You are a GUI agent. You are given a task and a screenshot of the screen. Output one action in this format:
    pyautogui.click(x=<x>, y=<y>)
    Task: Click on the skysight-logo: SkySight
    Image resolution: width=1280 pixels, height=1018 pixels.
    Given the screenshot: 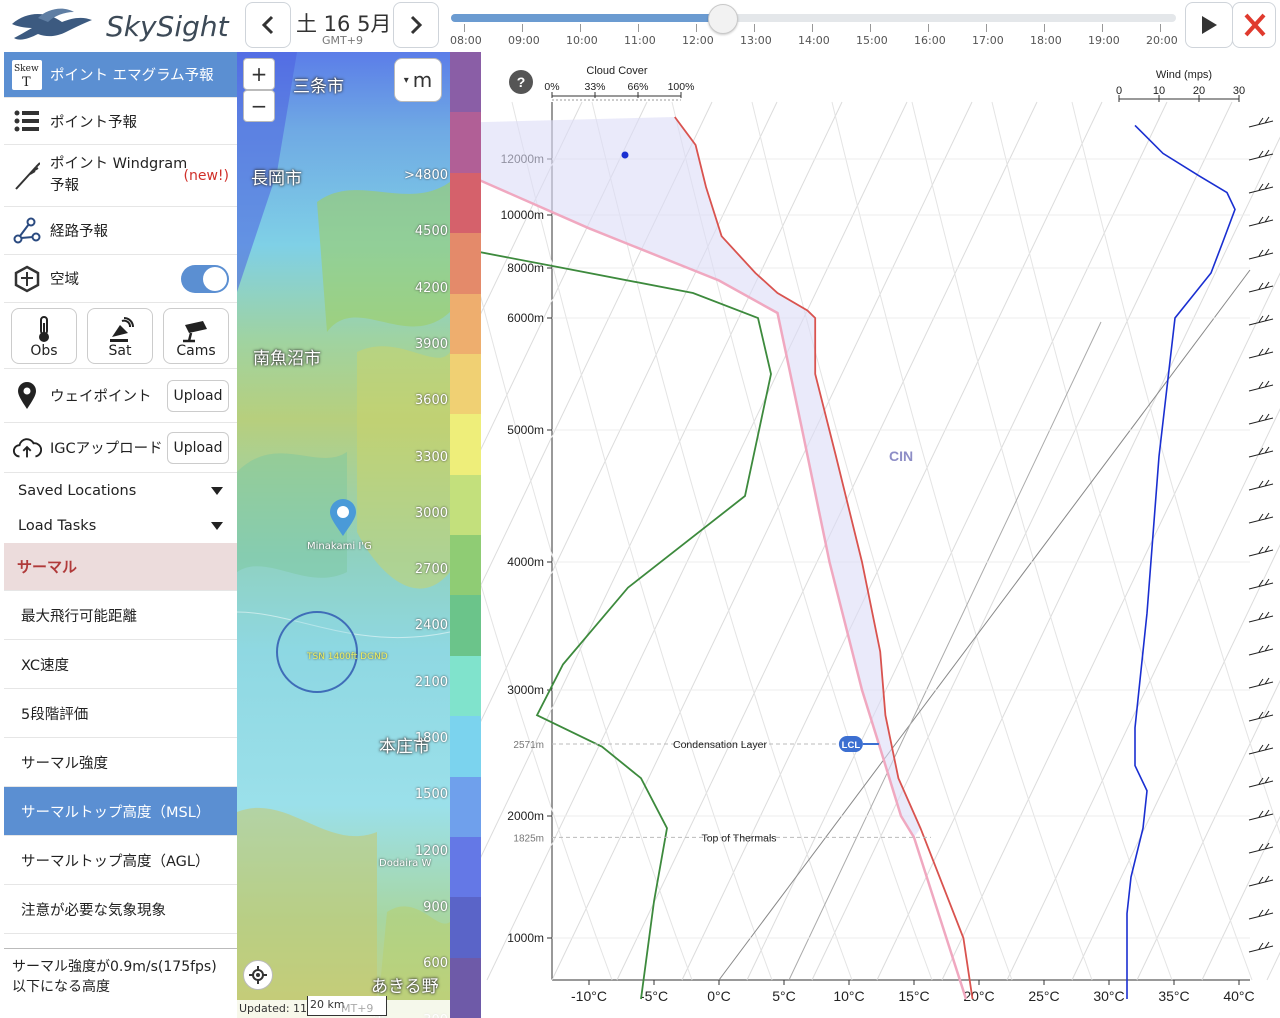 What is the action you would take?
    pyautogui.click(x=124, y=26)
    